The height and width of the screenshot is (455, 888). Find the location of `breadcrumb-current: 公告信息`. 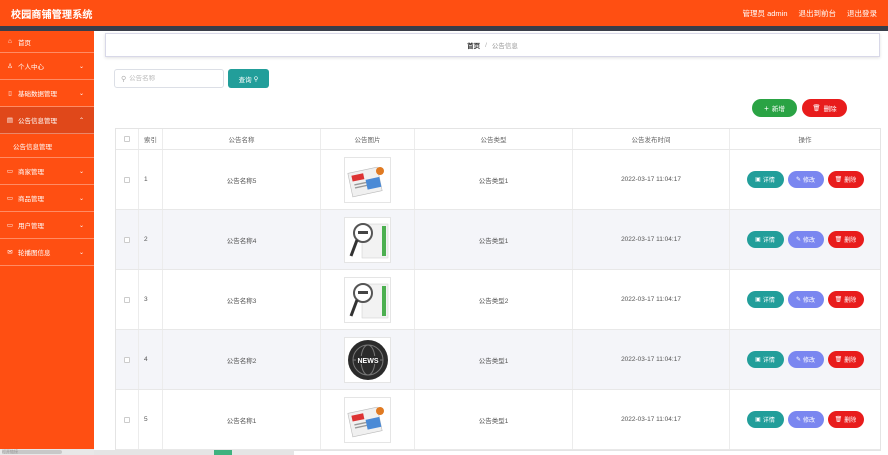

breadcrumb-current: 公告信息 is located at coordinates (504, 46).